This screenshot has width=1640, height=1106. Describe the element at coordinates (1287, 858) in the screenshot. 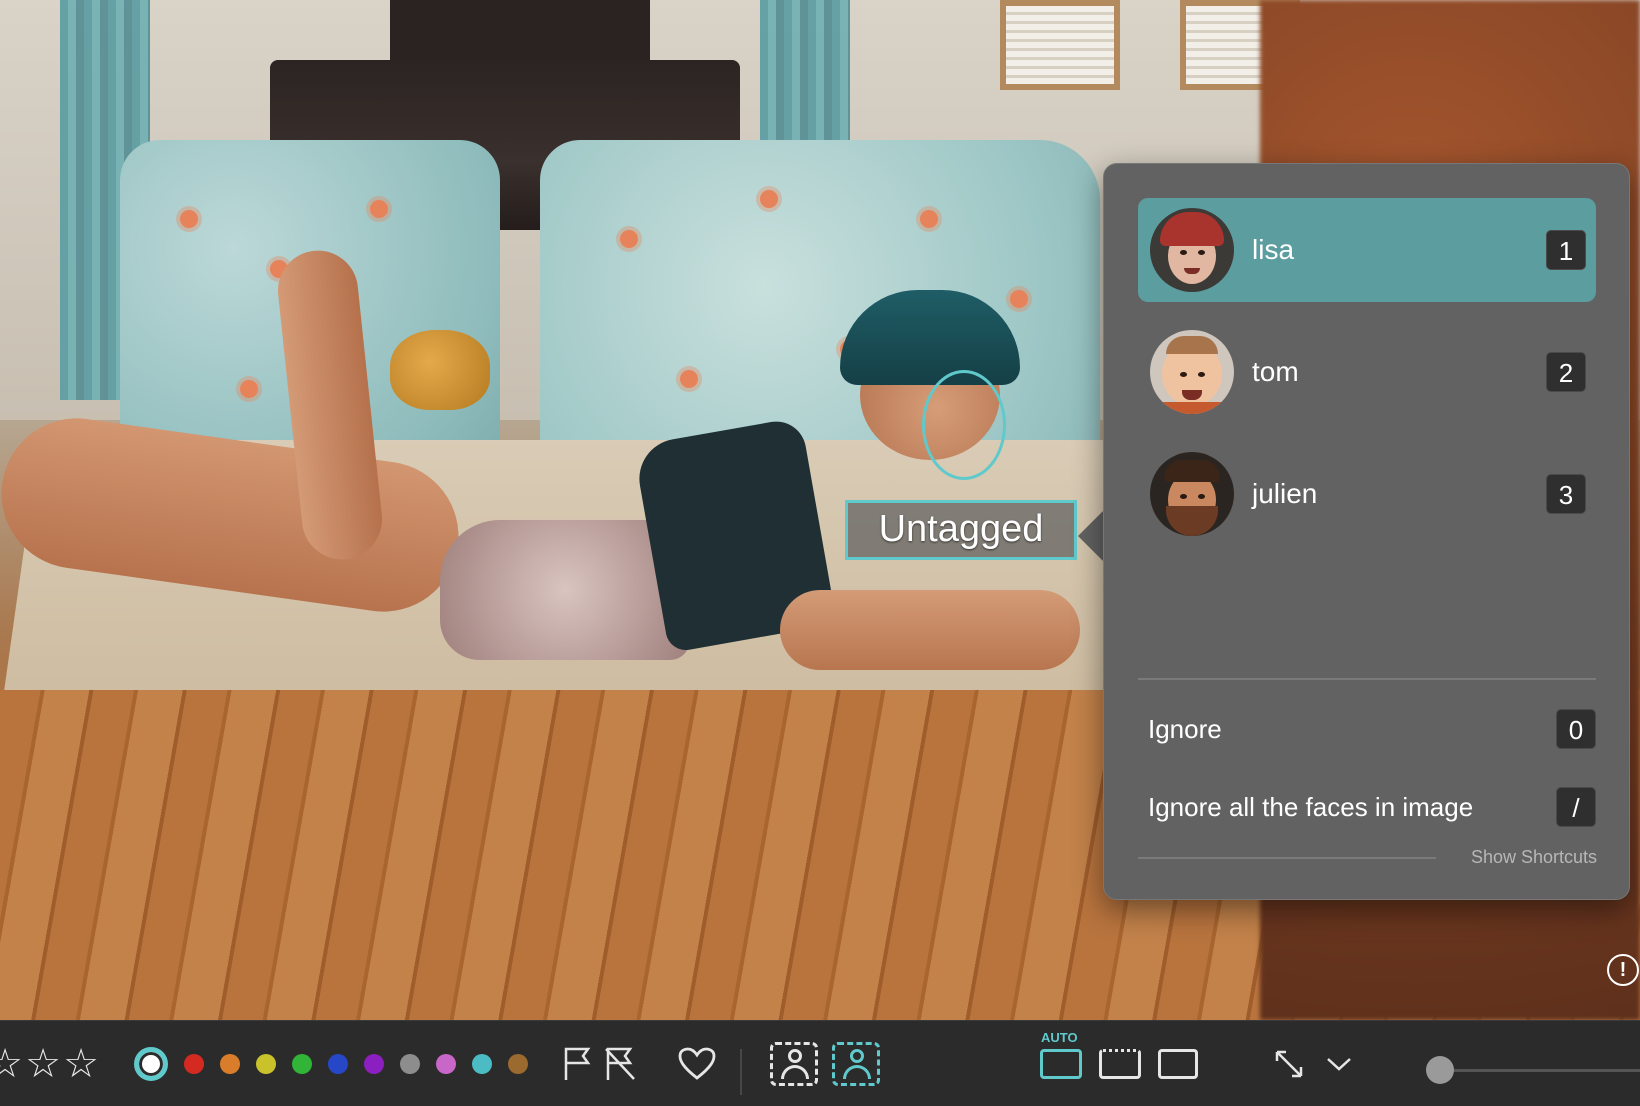

I see `shortcuts-divider` at that location.